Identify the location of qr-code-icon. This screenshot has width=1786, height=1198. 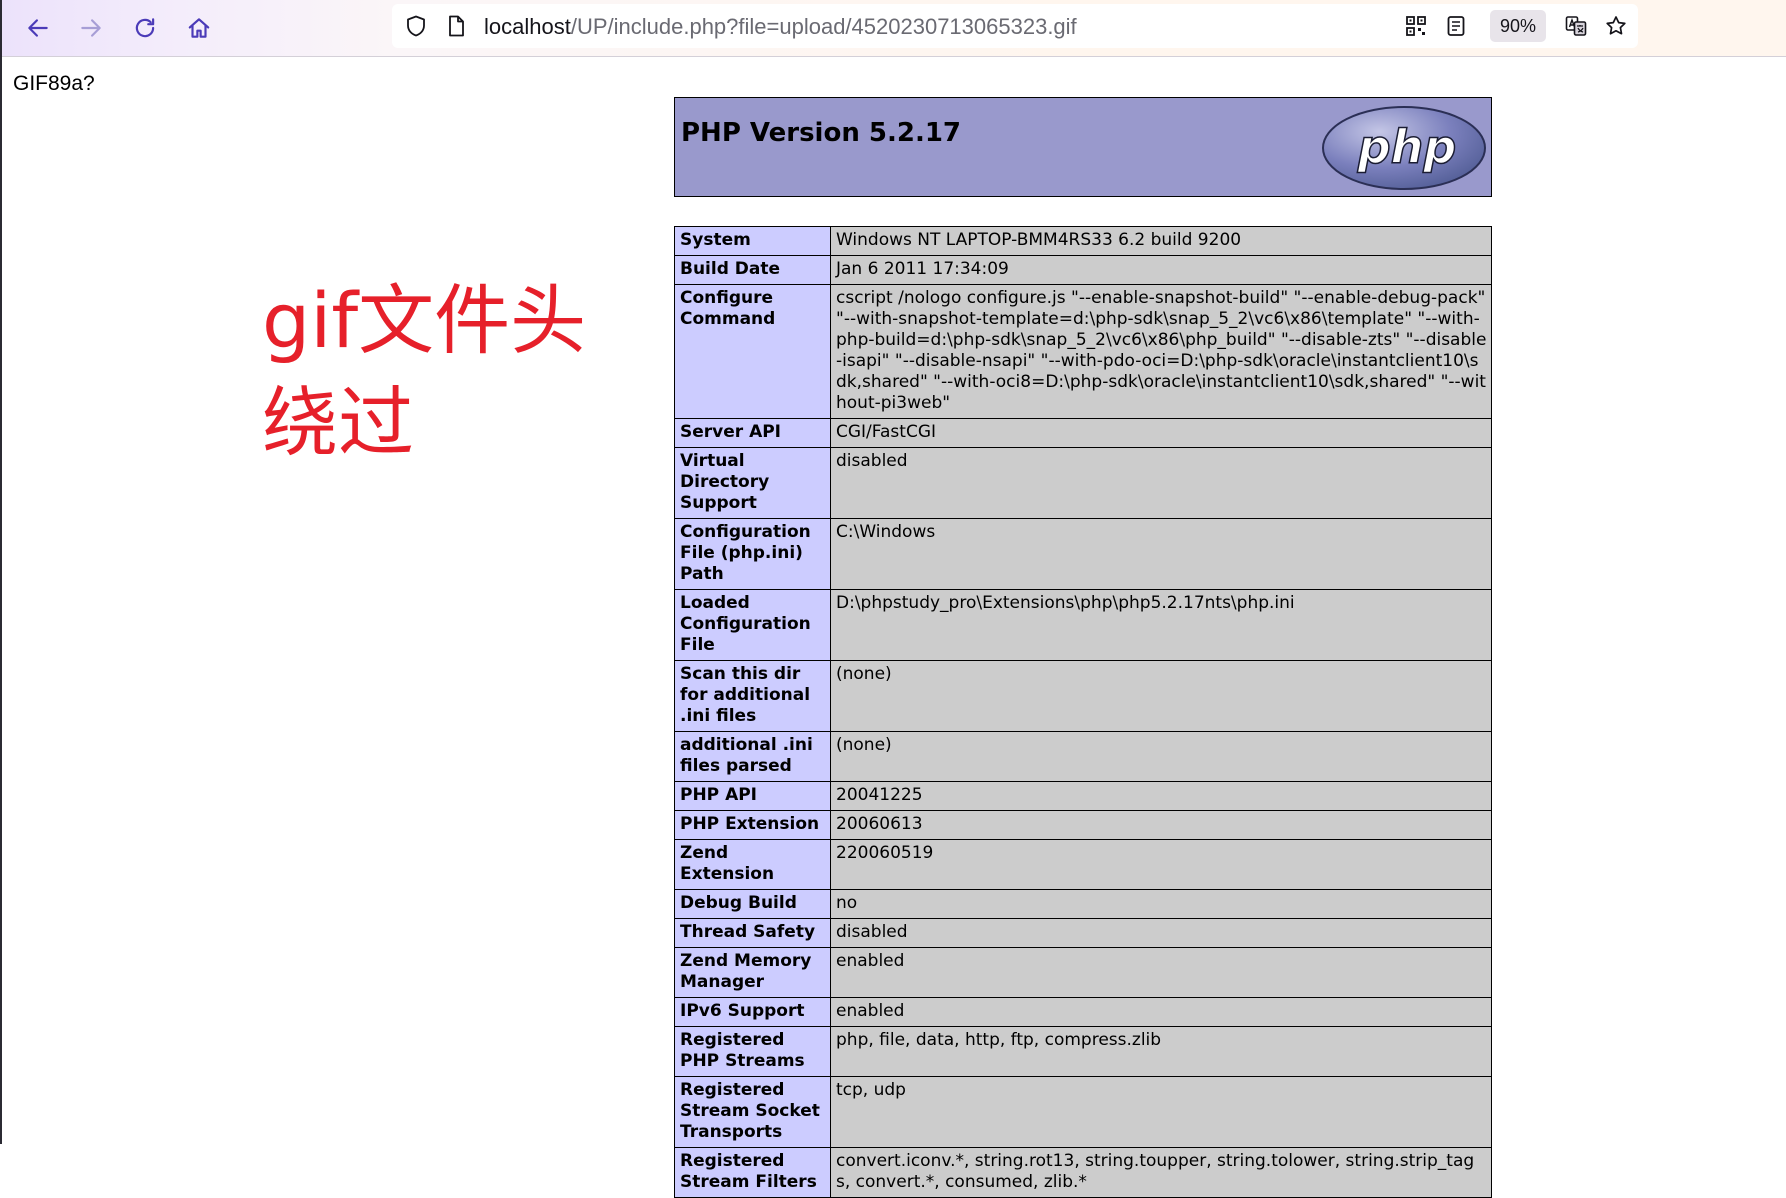
(1416, 26).